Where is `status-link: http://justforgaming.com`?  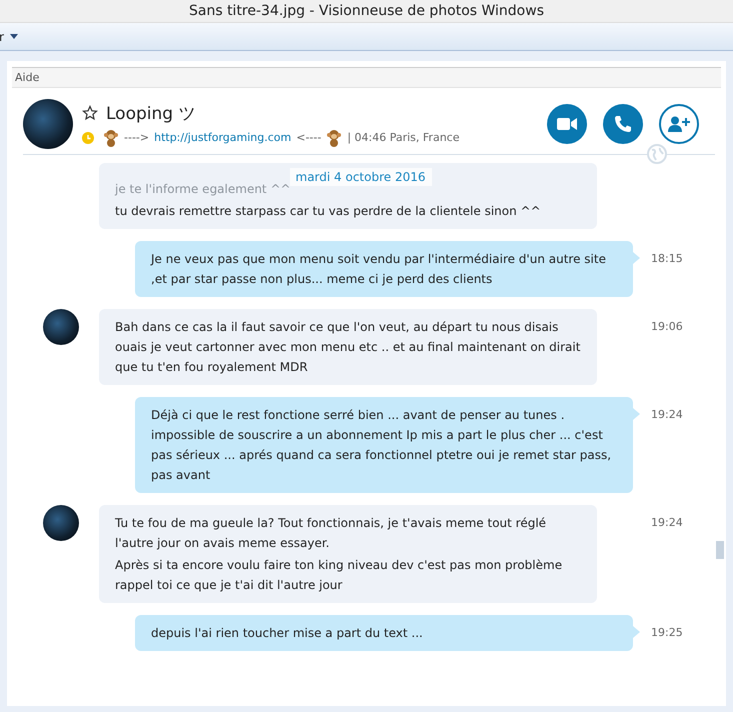
status-link: http://justforgaming.com is located at coordinates (223, 137).